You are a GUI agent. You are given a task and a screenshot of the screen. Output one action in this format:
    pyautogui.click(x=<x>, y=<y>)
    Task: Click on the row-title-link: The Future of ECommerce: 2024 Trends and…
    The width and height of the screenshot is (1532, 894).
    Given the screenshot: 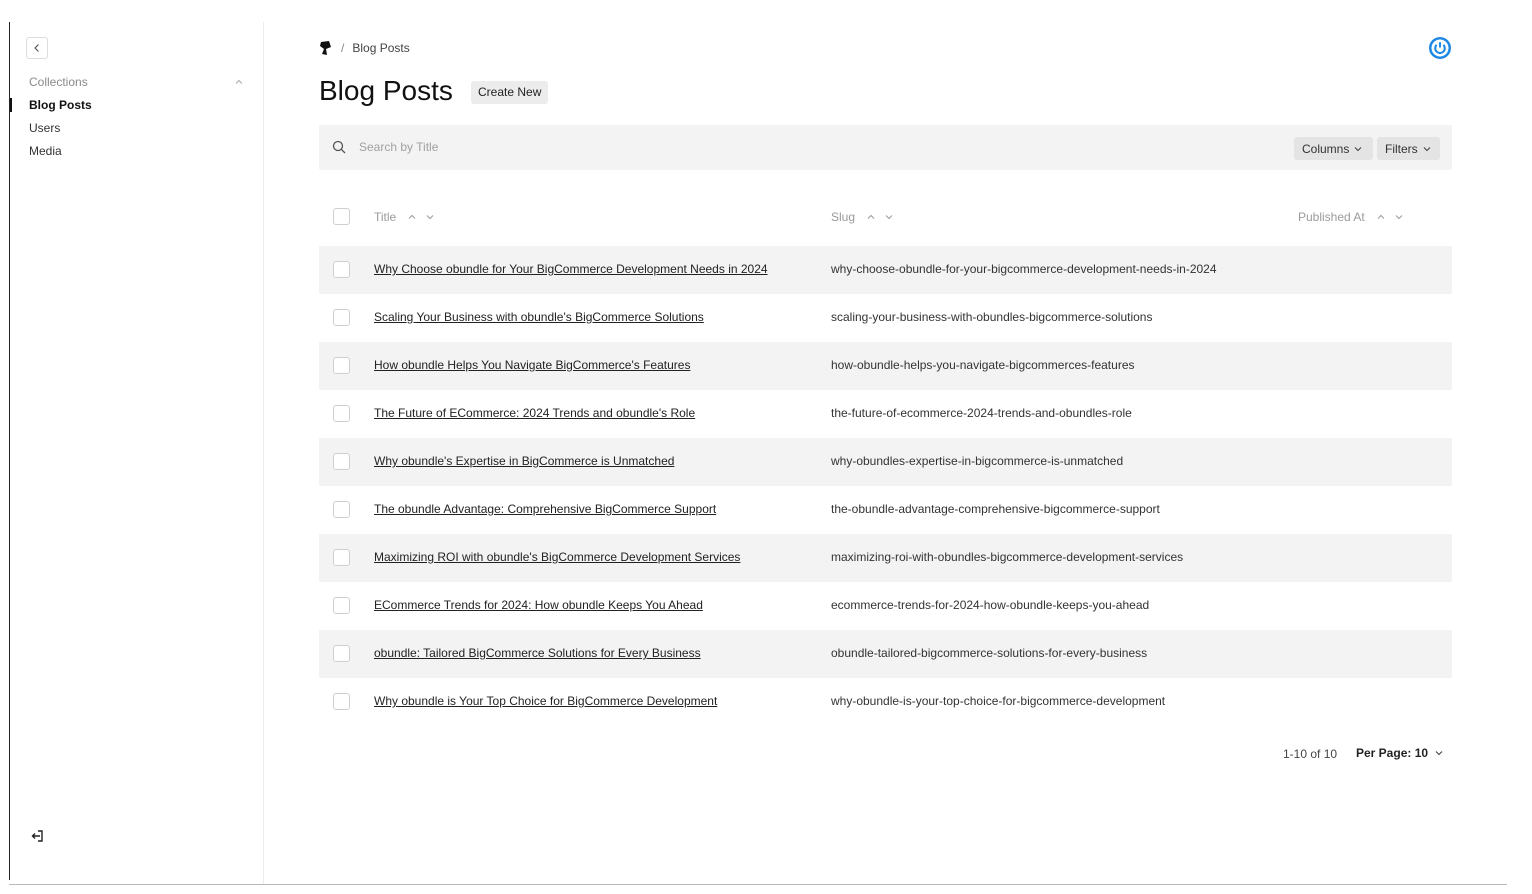 What is the action you would take?
    pyautogui.click(x=534, y=413)
    